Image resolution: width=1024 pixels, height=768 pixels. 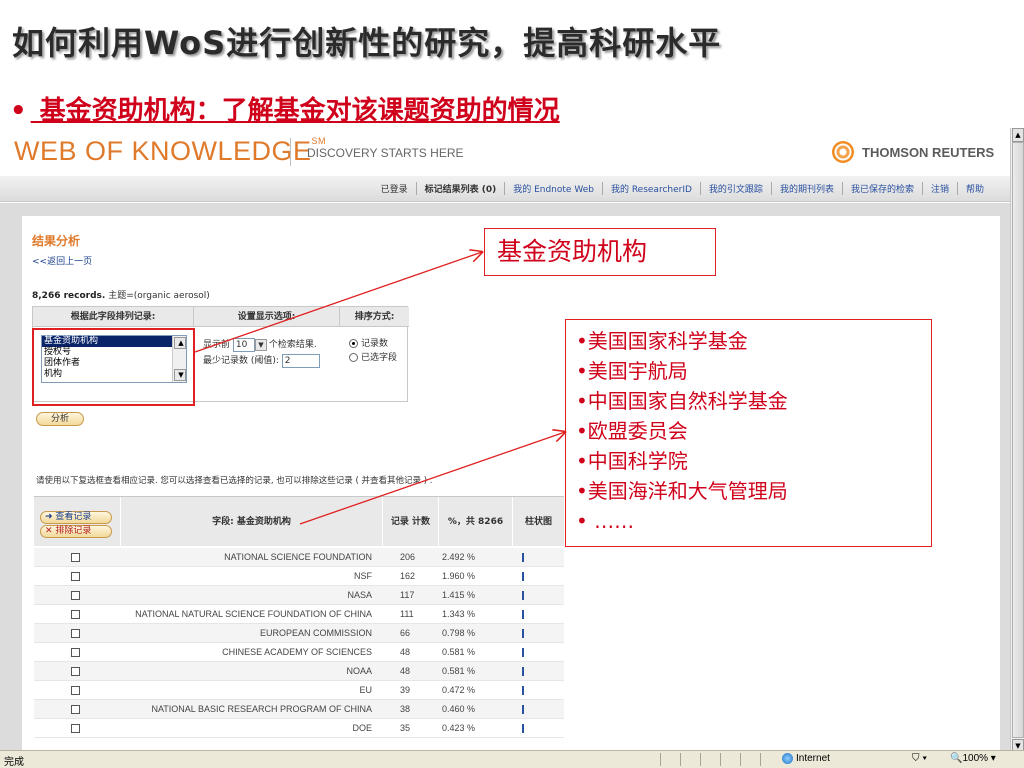 I want to click on row-percent: 0.472 %, so click(x=459, y=690).